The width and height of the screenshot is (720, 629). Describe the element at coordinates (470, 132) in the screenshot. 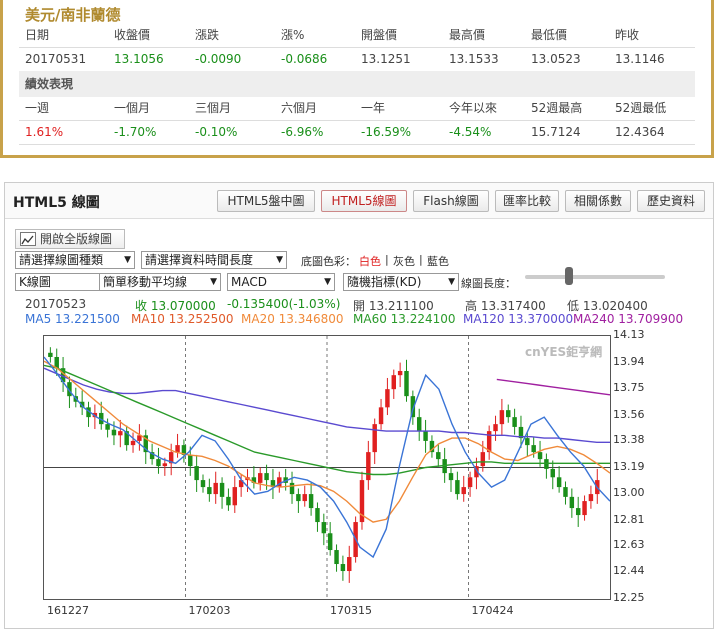

I see `perf-val-ytd: -4.54%` at that location.